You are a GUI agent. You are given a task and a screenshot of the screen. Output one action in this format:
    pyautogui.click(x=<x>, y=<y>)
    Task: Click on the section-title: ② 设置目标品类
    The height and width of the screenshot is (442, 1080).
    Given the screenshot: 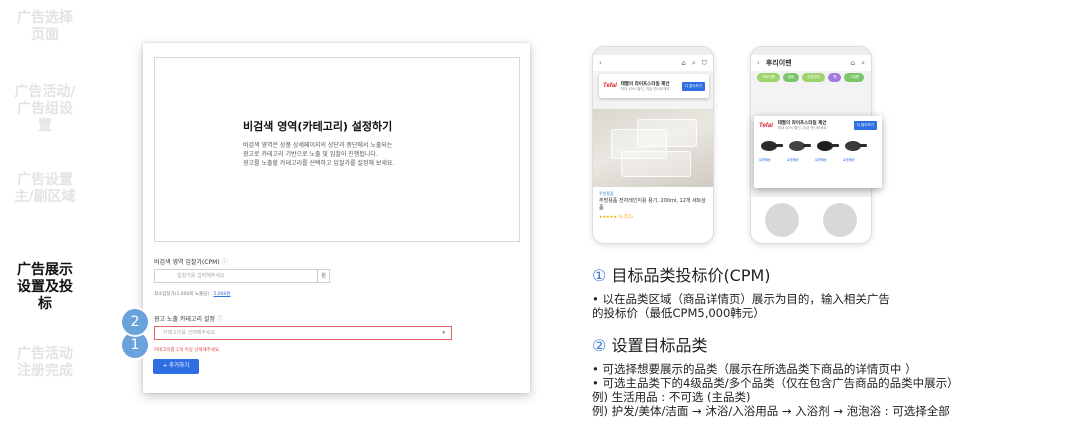 What is the action you would take?
    pyautogui.click(x=775, y=344)
    